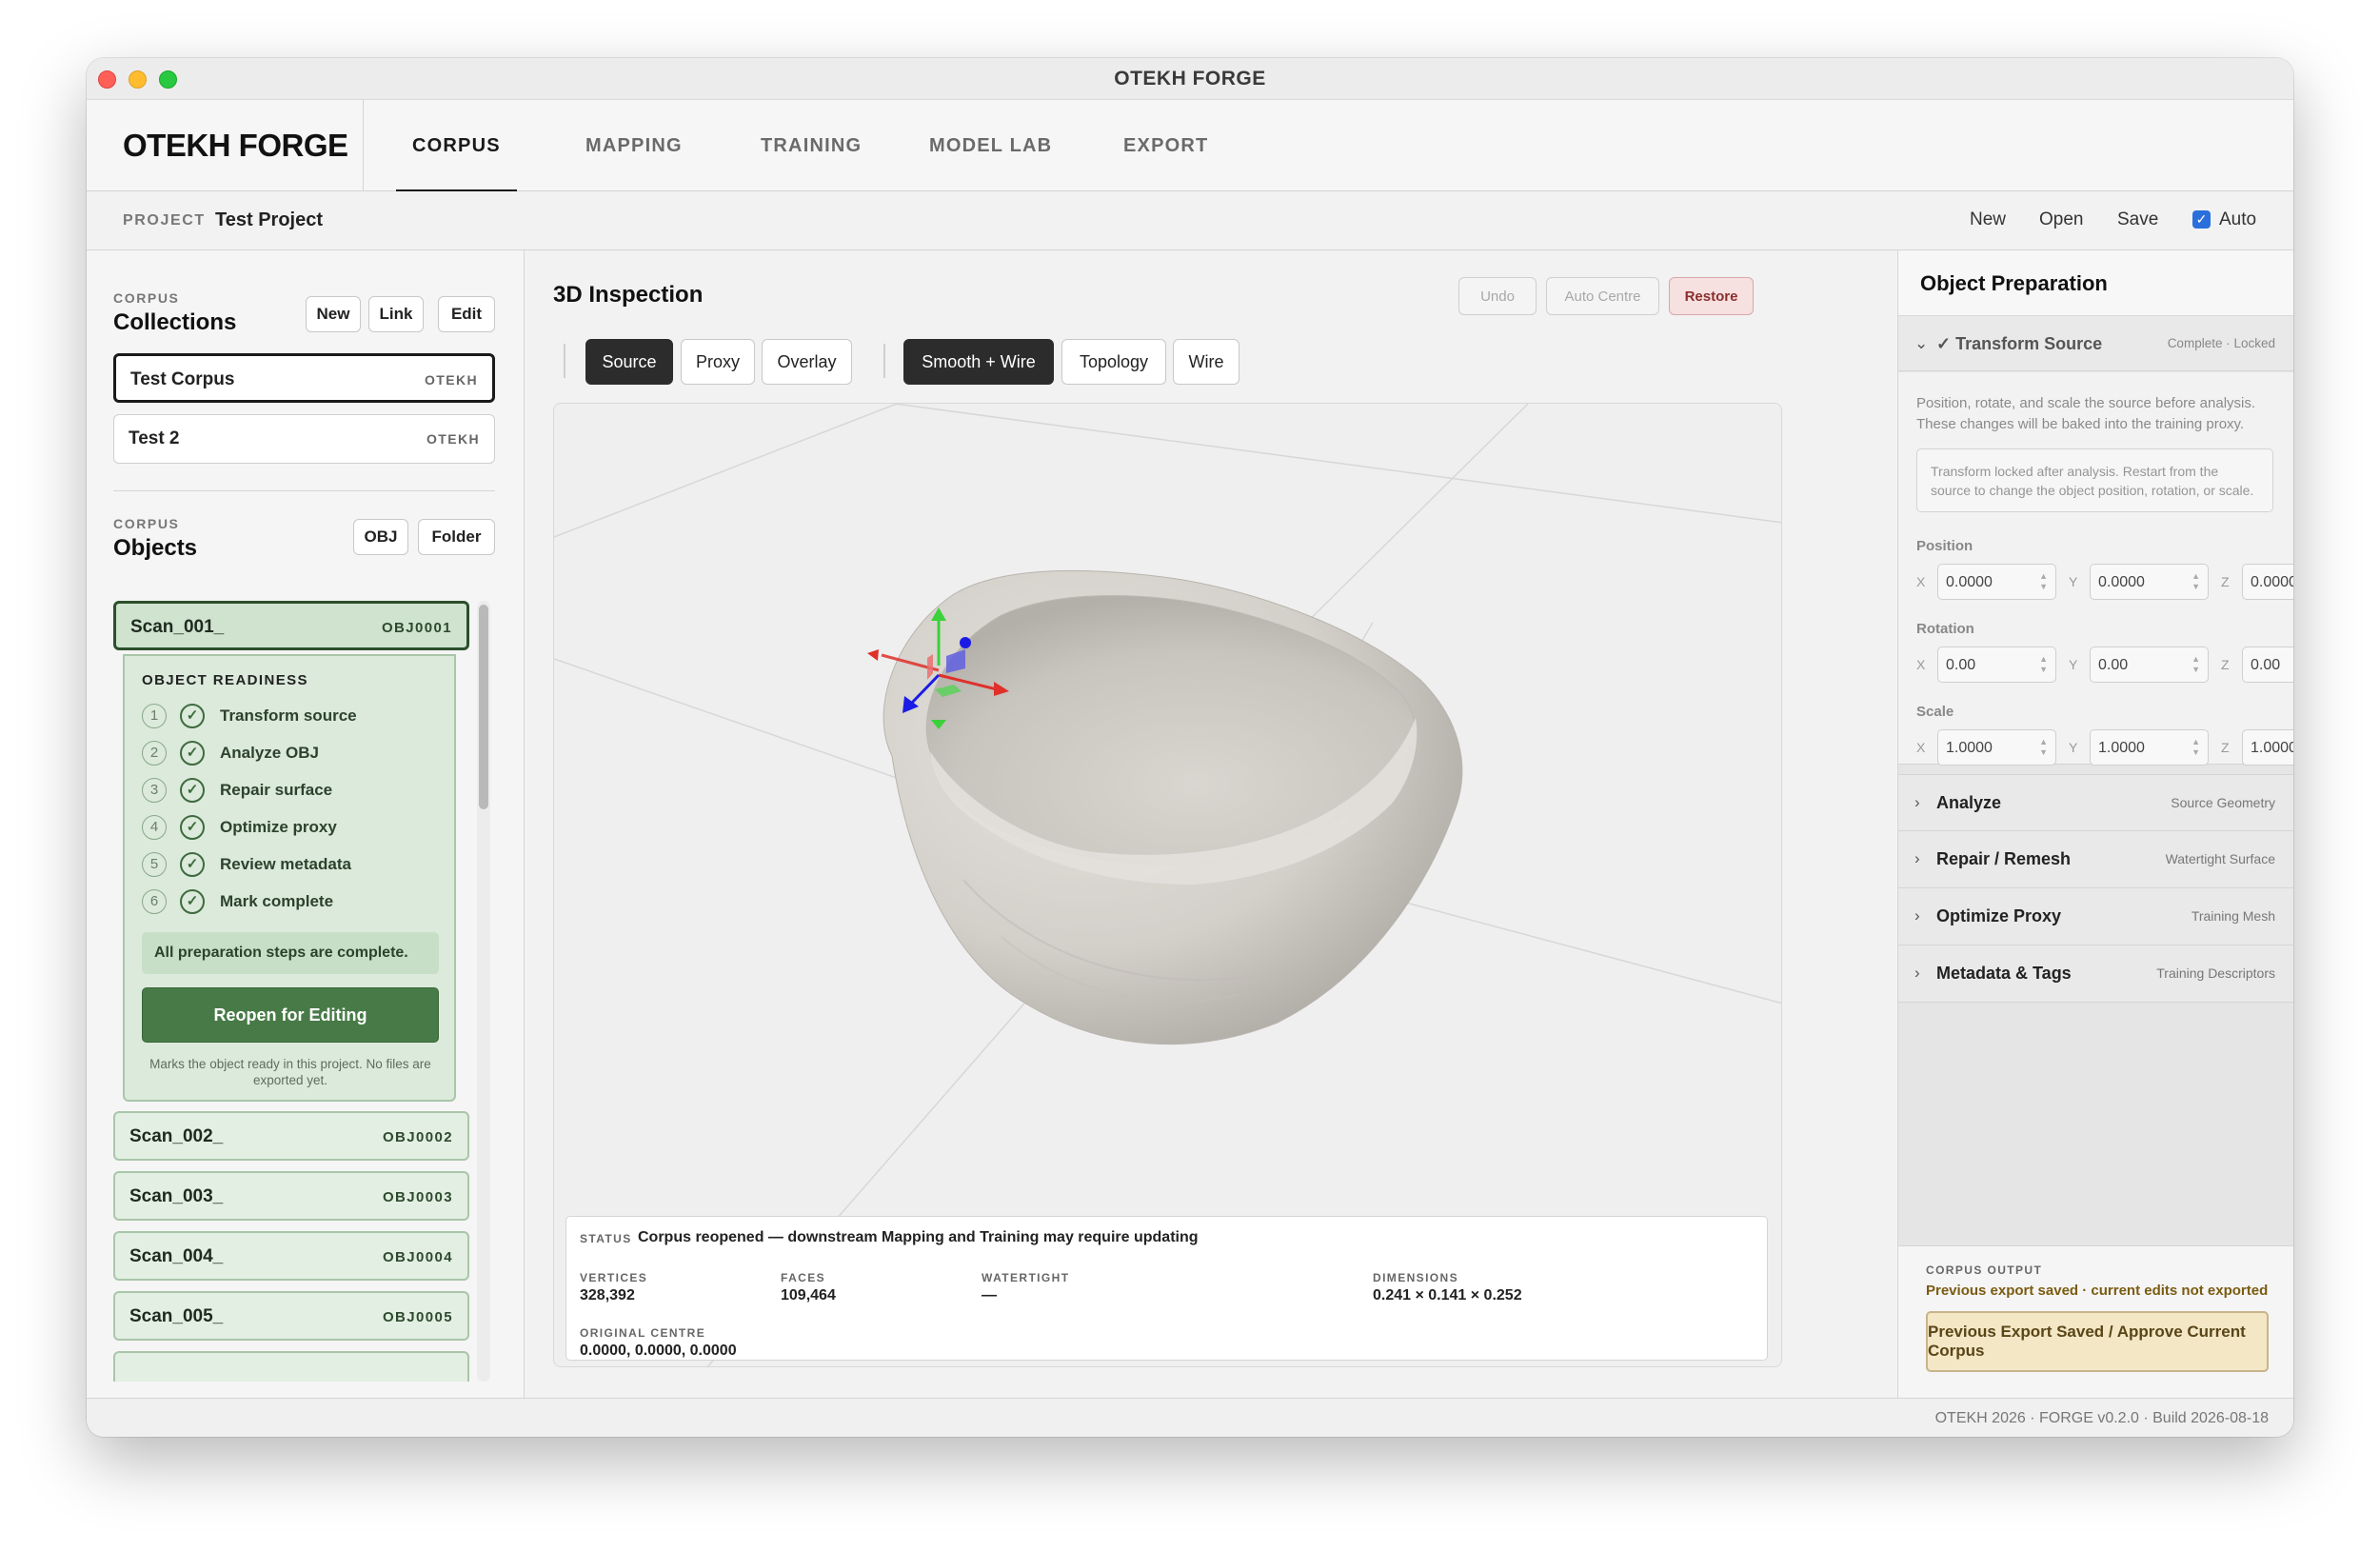  Describe the element at coordinates (276, 790) in the screenshot. I see `step-label: Repair surface` at that location.